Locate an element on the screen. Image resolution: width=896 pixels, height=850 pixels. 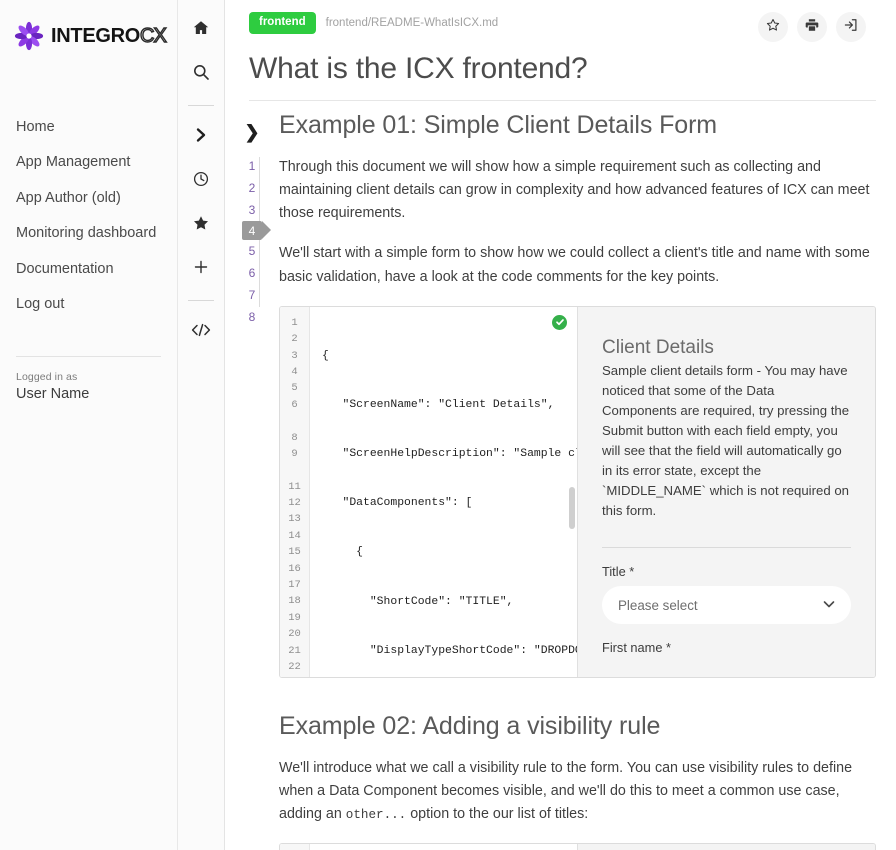
sidebar-item-label: App Management is located at coordinates (73, 162).